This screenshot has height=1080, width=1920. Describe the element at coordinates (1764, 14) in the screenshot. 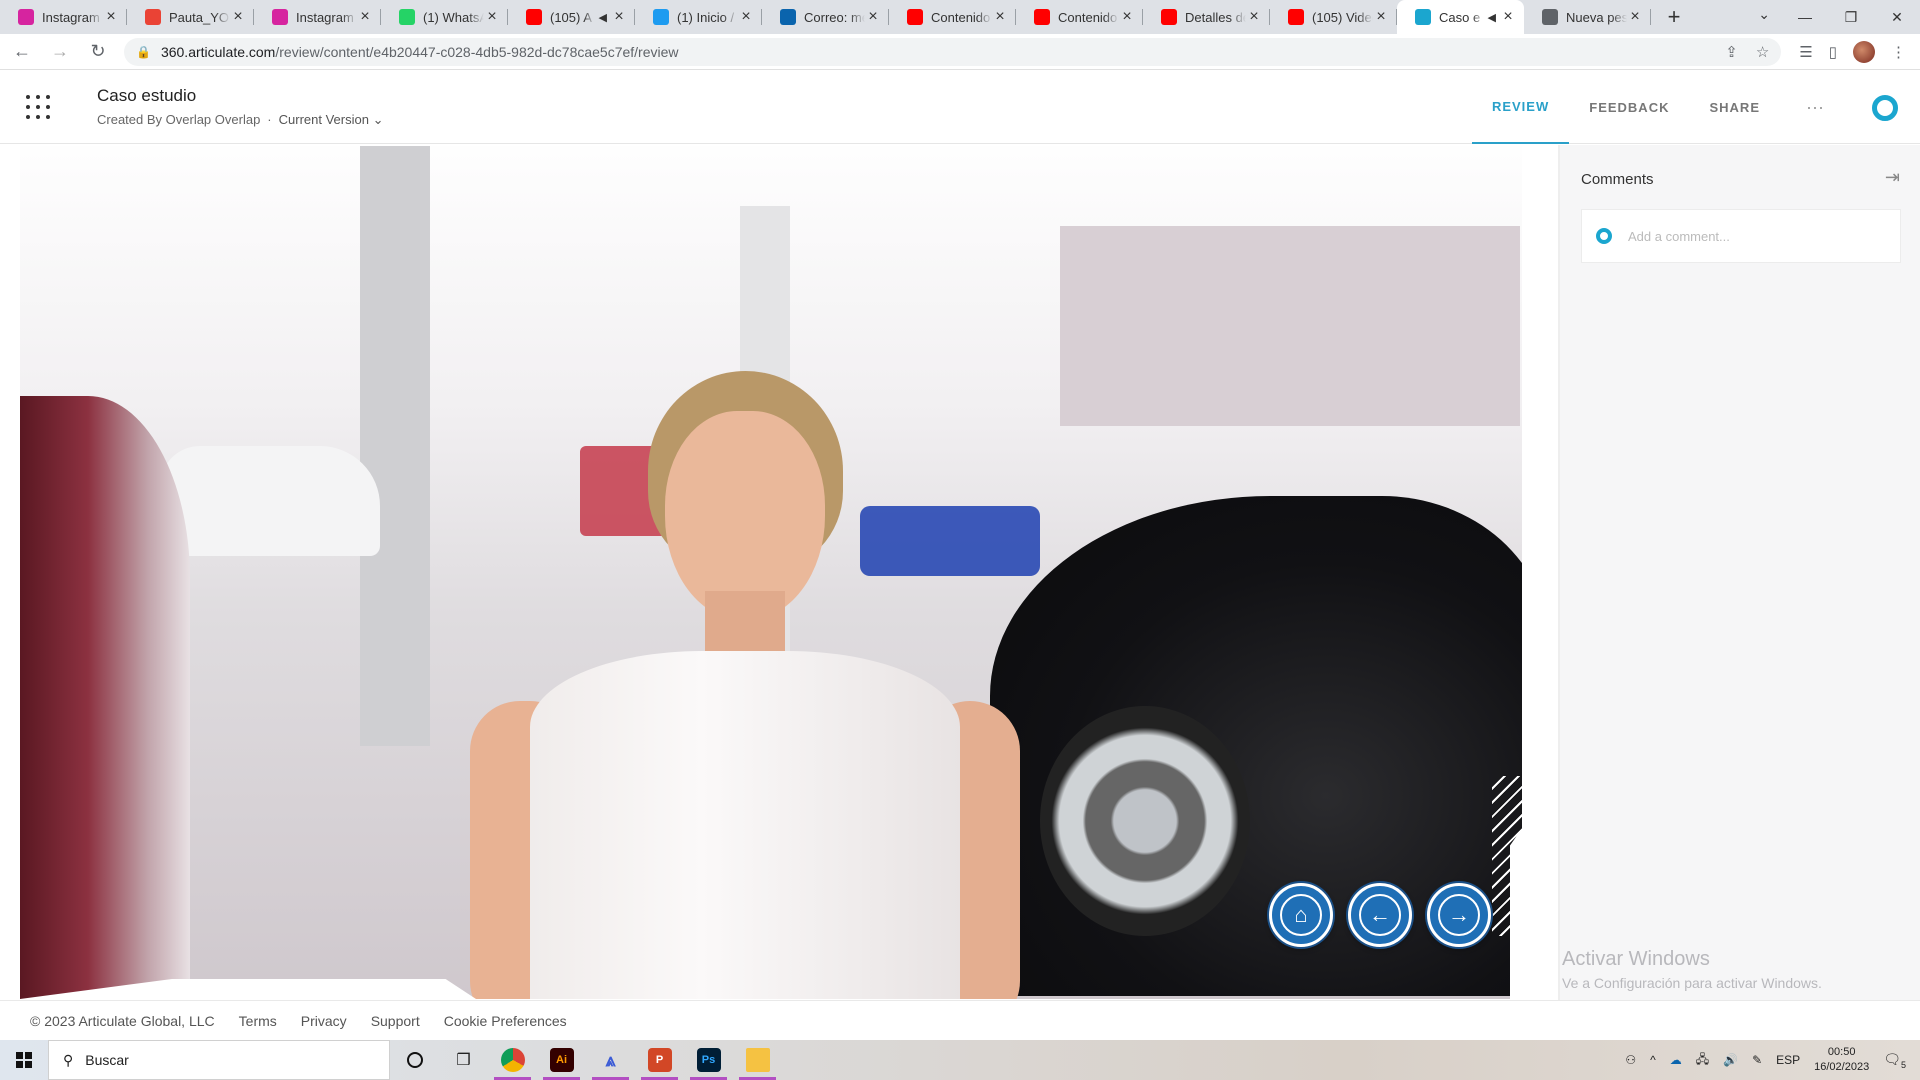

I see `tab-search-icon: ⌄` at that location.